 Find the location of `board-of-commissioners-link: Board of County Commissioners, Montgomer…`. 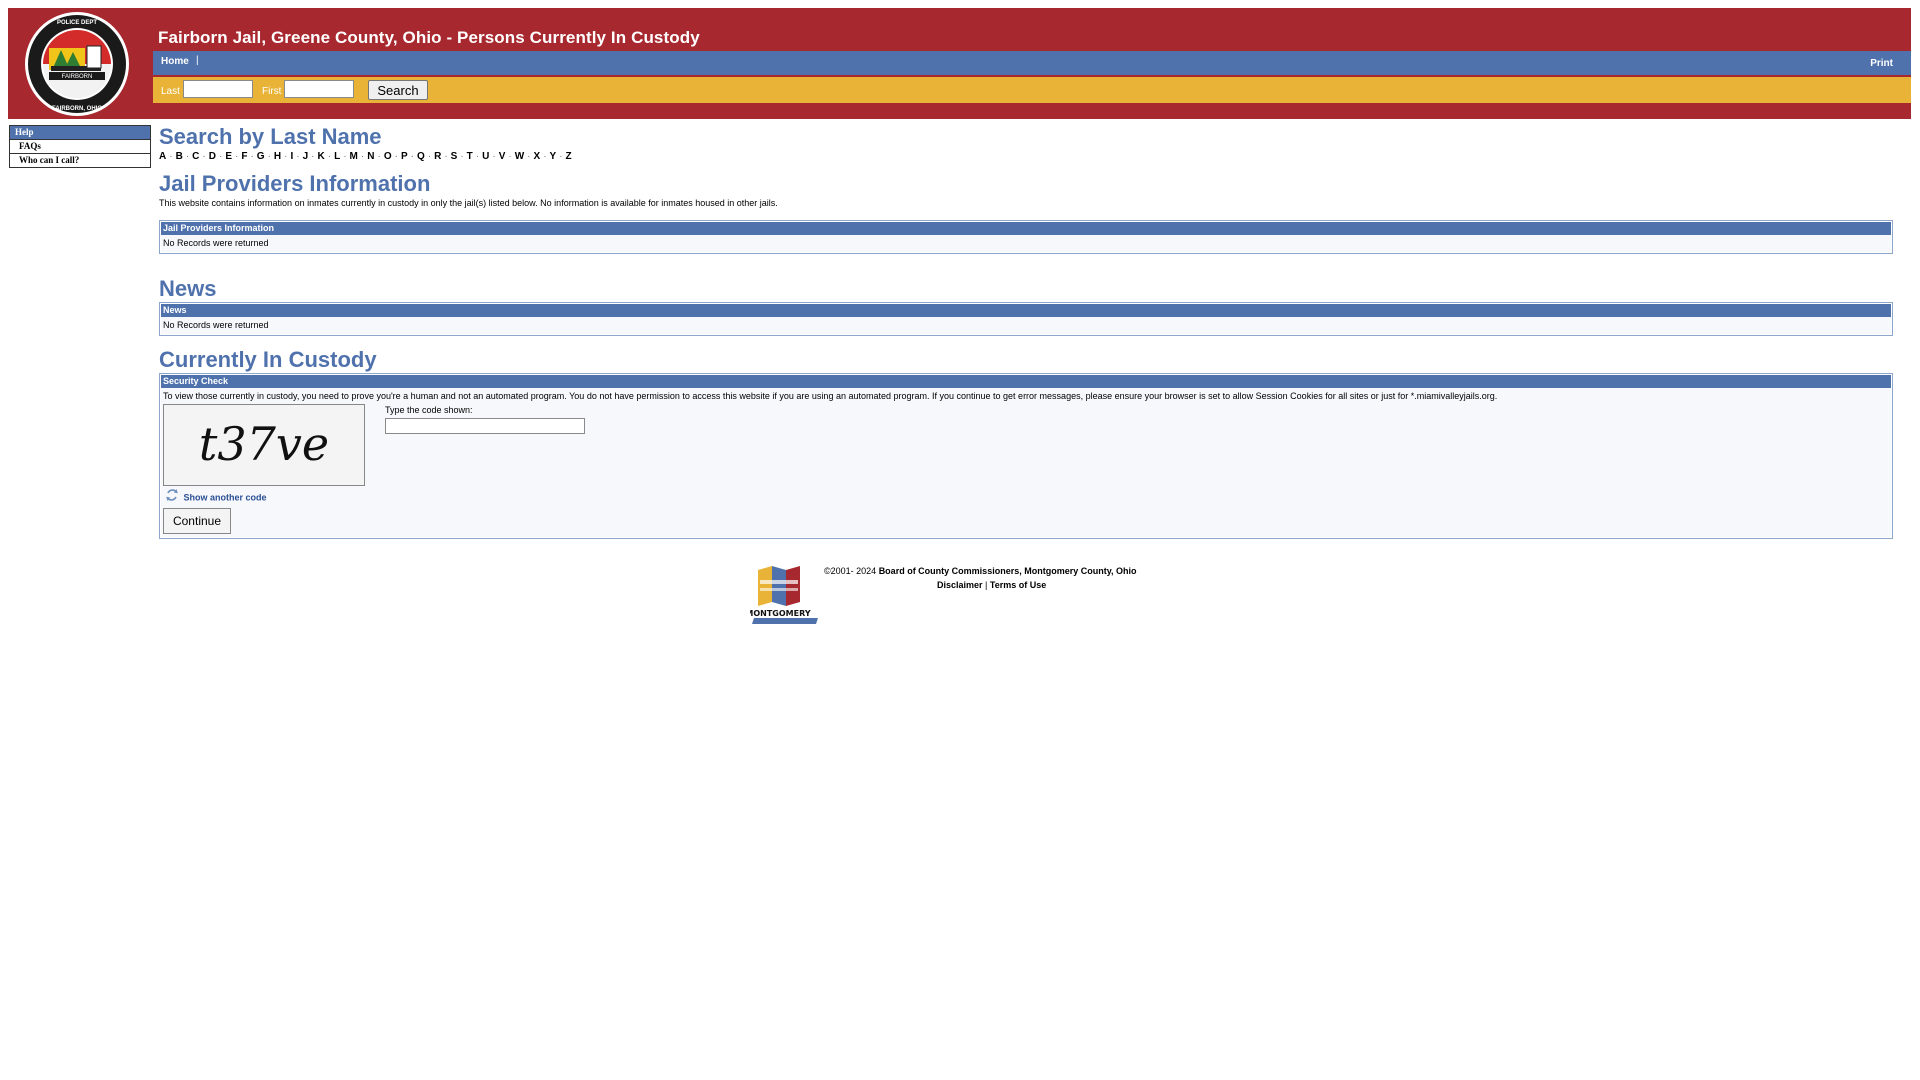

board-of-commissioners-link: Board of County Commissioners, Montgomer… is located at coordinates (1008, 571).